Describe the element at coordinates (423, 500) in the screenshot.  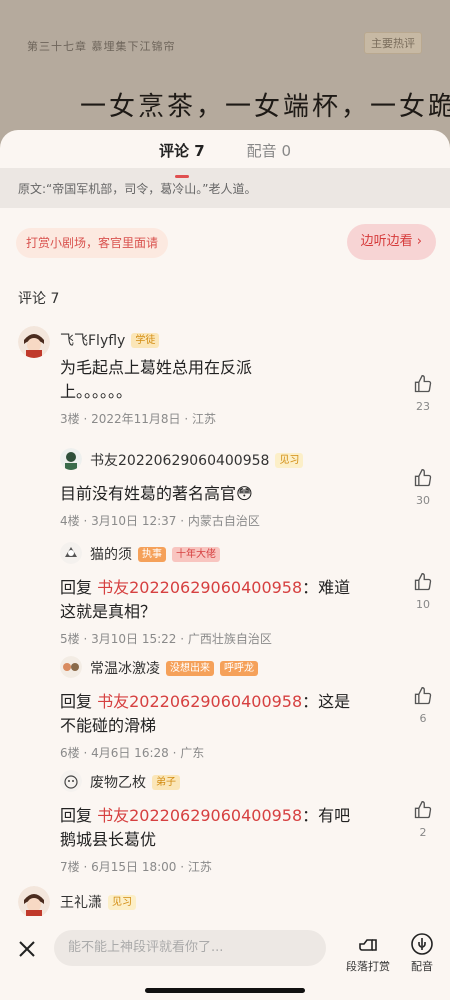
I see `like-count: 30` at that location.